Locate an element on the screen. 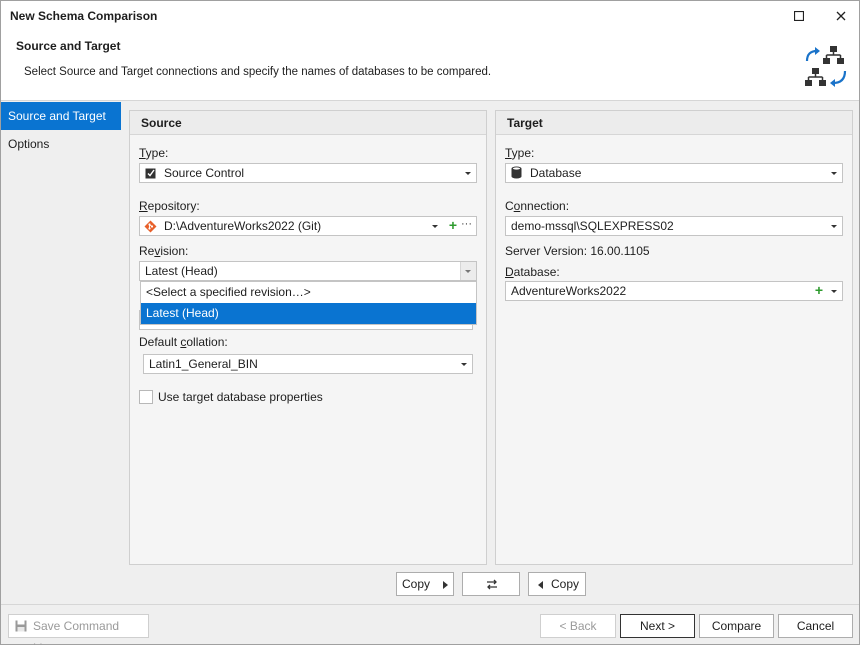 This screenshot has width=860, height=645. copy-to-source-label: Copy is located at coordinates (564, 584).